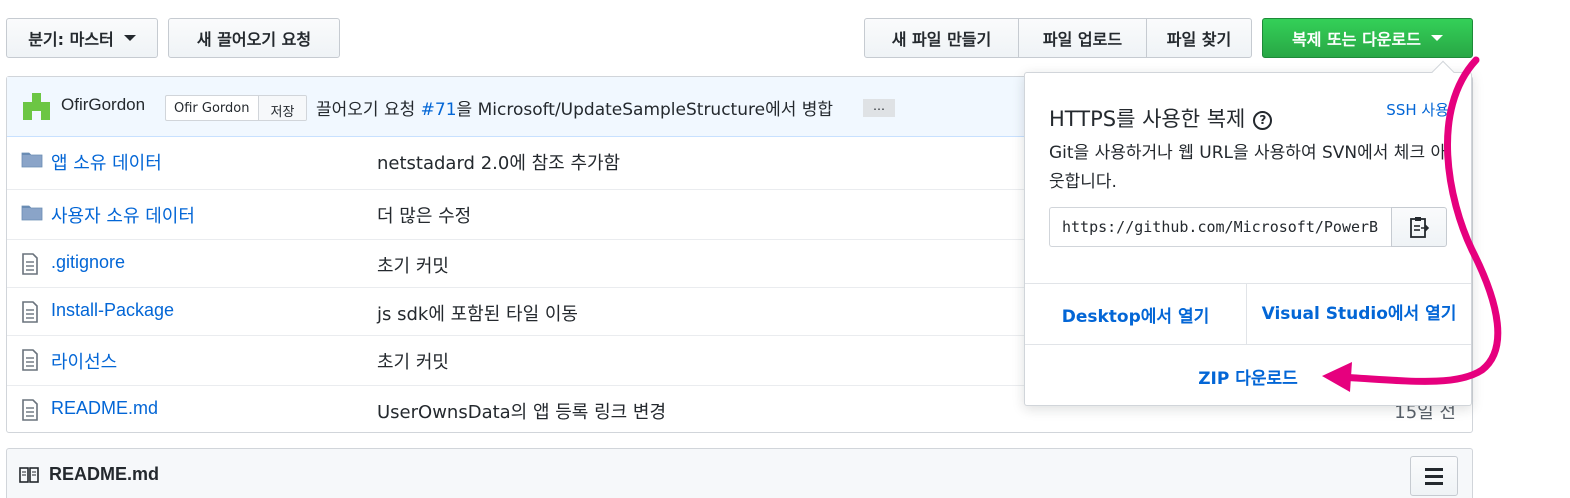 The width and height of the screenshot is (1570, 498). Describe the element at coordinates (212, 108) in the screenshot. I see `badge-name: Ofir Gordon` at that location.